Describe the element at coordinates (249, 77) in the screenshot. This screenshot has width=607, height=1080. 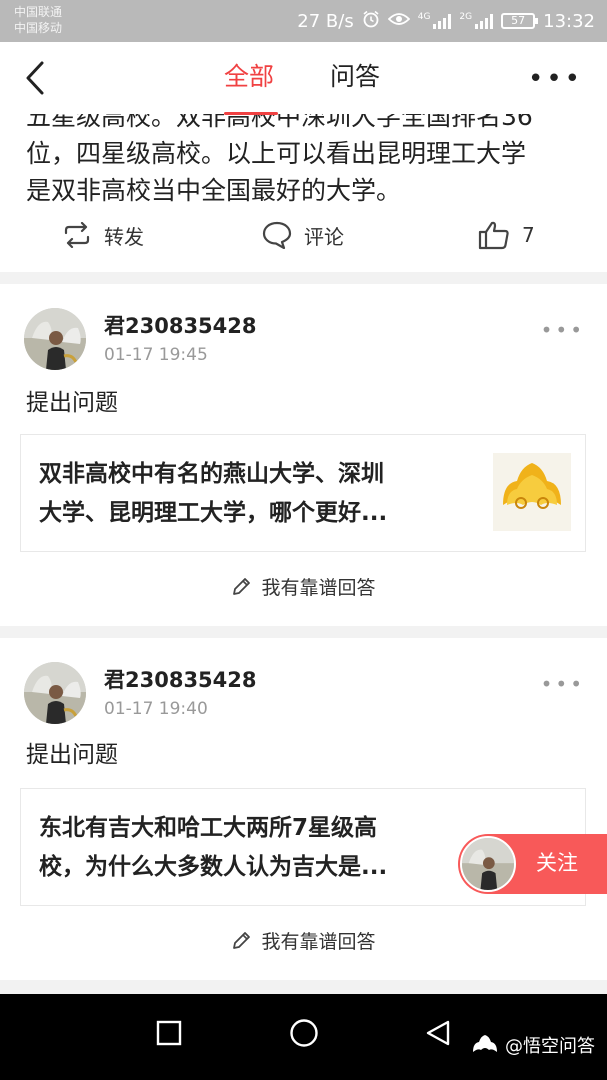
I see `tab-all: 全部` at that location.